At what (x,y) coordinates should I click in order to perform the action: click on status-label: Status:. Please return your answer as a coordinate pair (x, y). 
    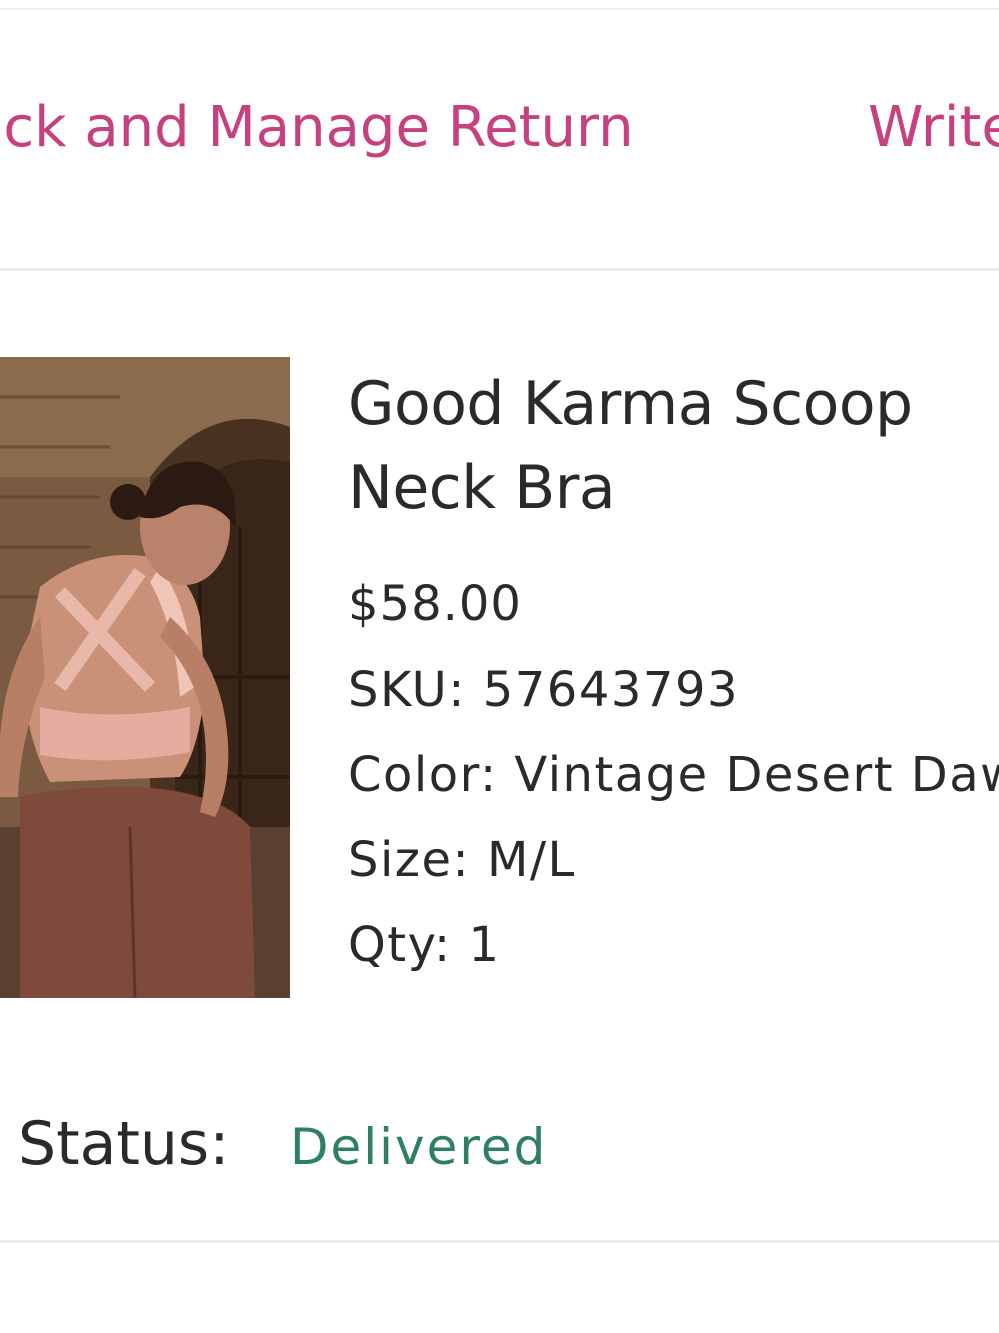
    Looking at the image, I should click on (124, 1144).